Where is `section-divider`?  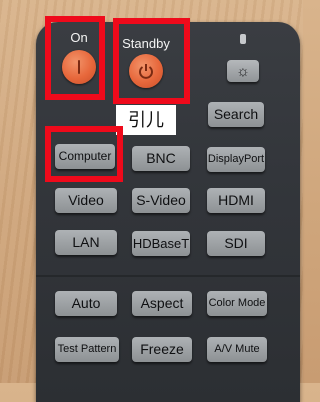 section-divider is located at coordinates (168, 276).